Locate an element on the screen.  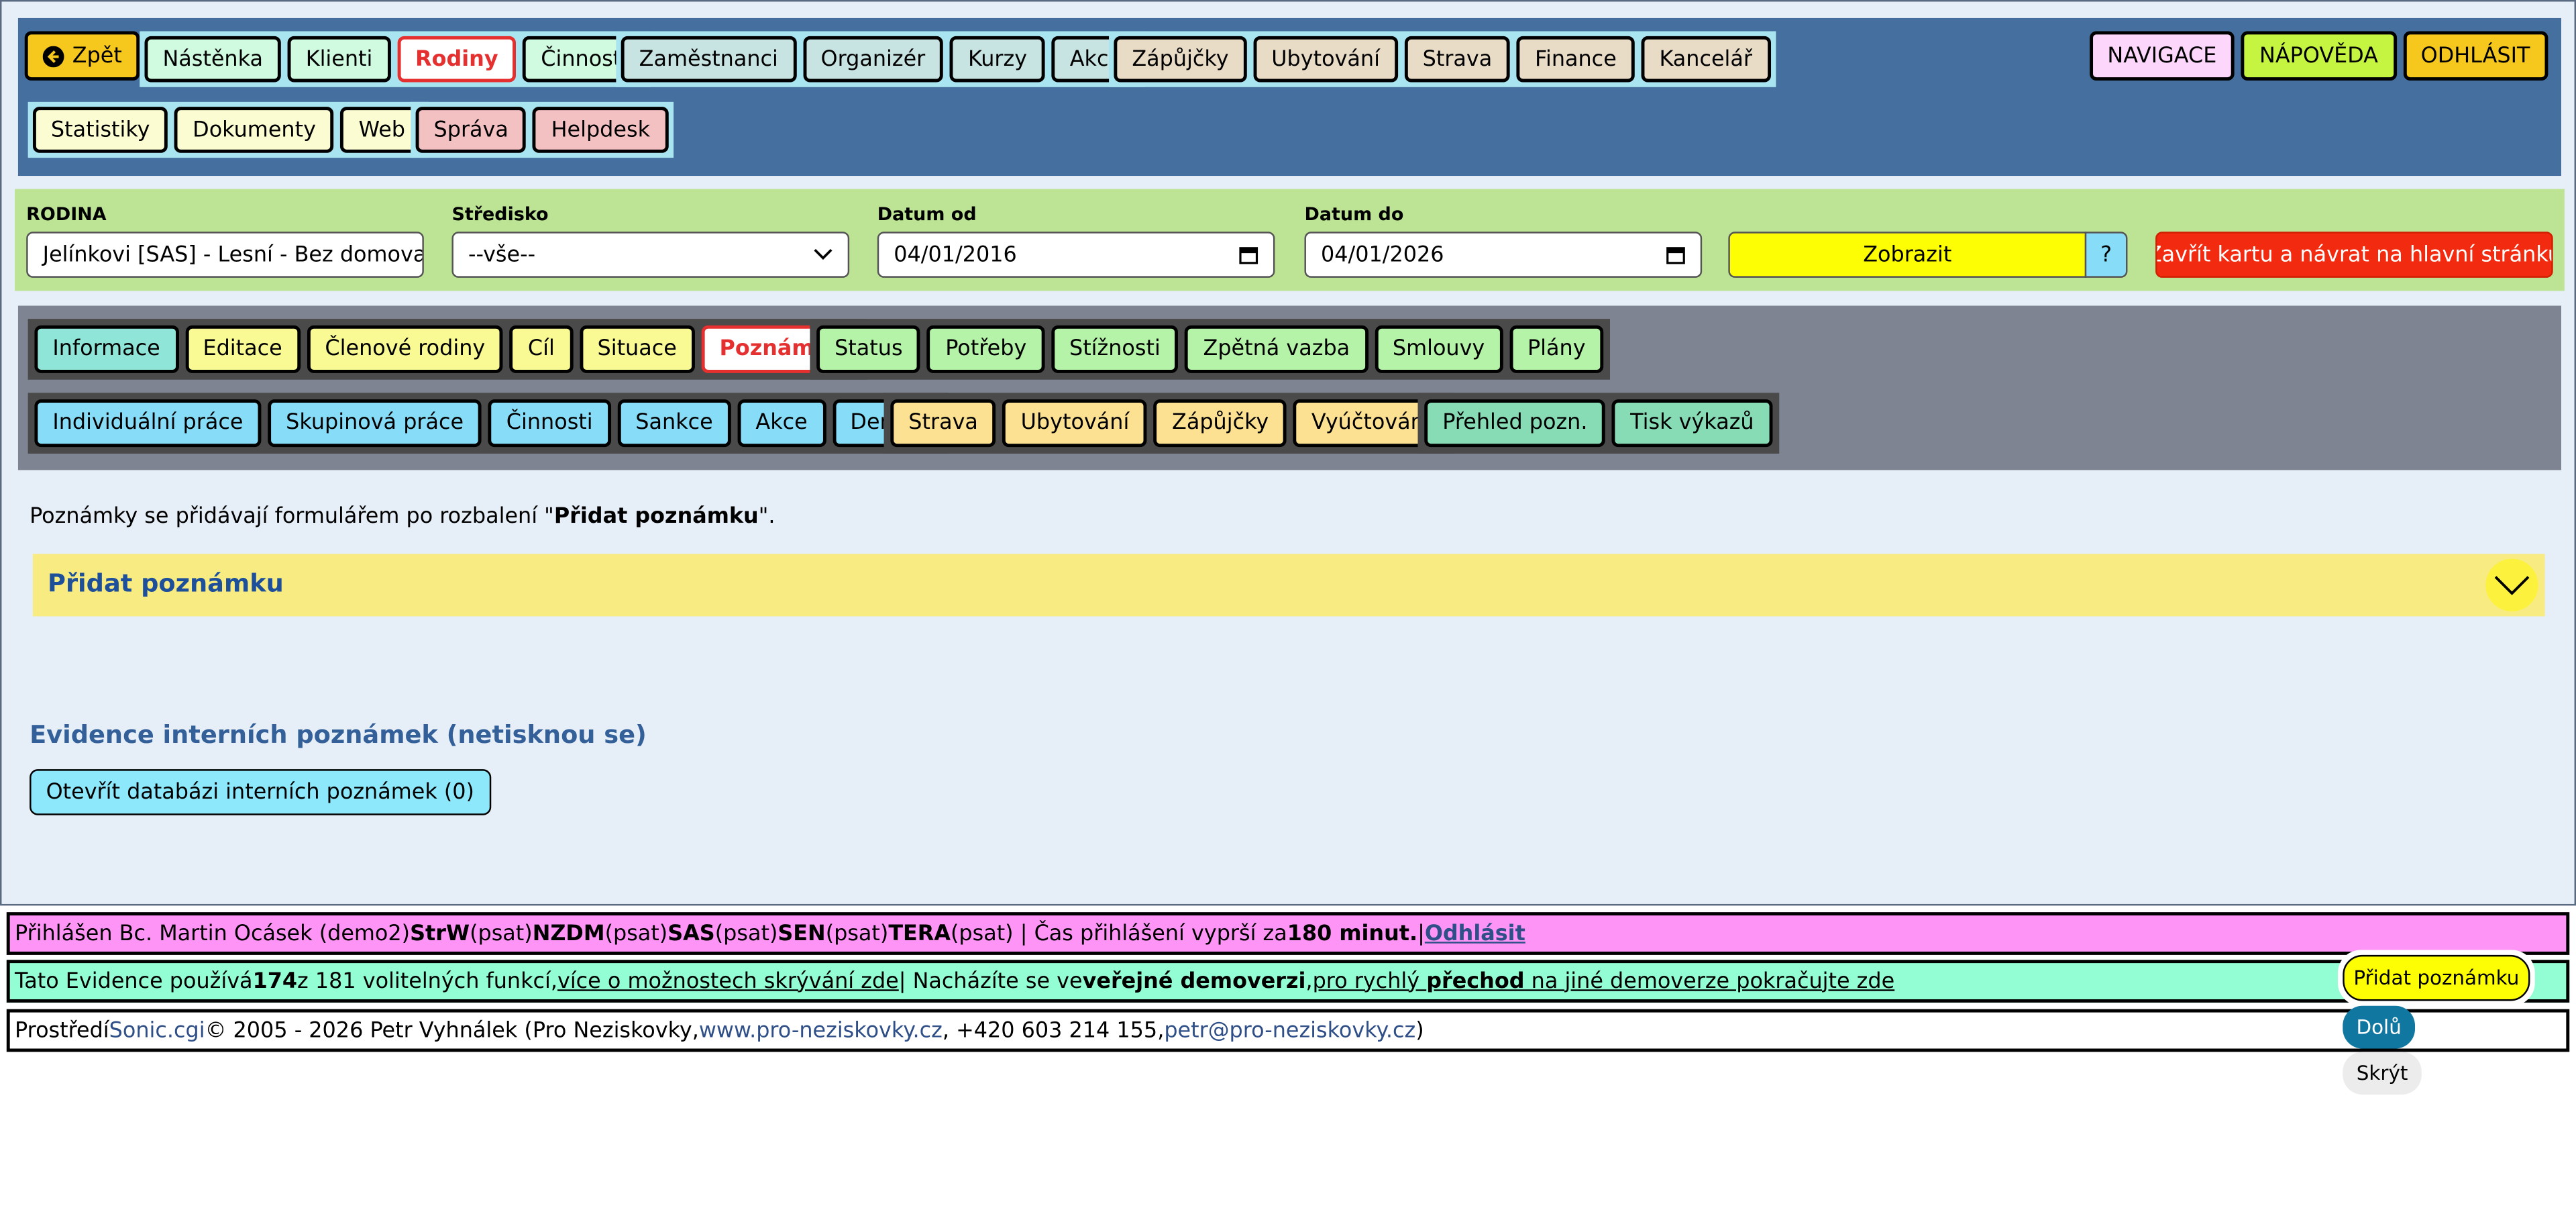
nav-group-reports: Statistiky Dokumenty Web is located at coordinates (228, 129).